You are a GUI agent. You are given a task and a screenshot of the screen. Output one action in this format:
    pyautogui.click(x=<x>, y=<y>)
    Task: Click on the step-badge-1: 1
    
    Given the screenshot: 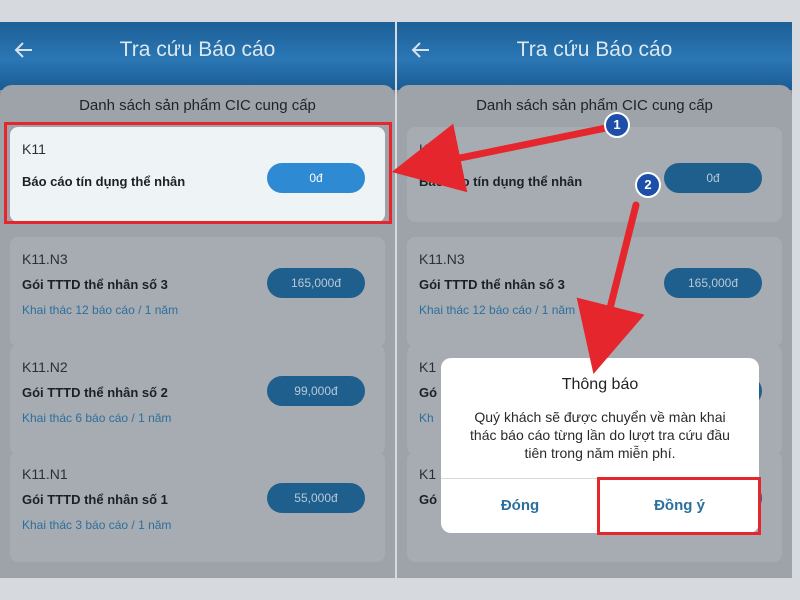 What is the action you would take?
    pyautogui.click(x=617, y=125)
    